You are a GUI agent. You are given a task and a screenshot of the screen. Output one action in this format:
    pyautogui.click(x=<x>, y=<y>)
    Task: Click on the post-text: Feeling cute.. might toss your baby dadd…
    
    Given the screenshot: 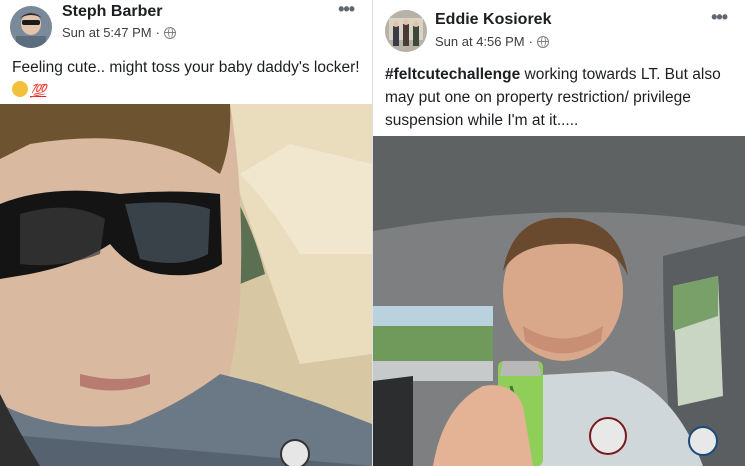 What is the action you would take?
    pyautogui.click(x=186, y=79)
    